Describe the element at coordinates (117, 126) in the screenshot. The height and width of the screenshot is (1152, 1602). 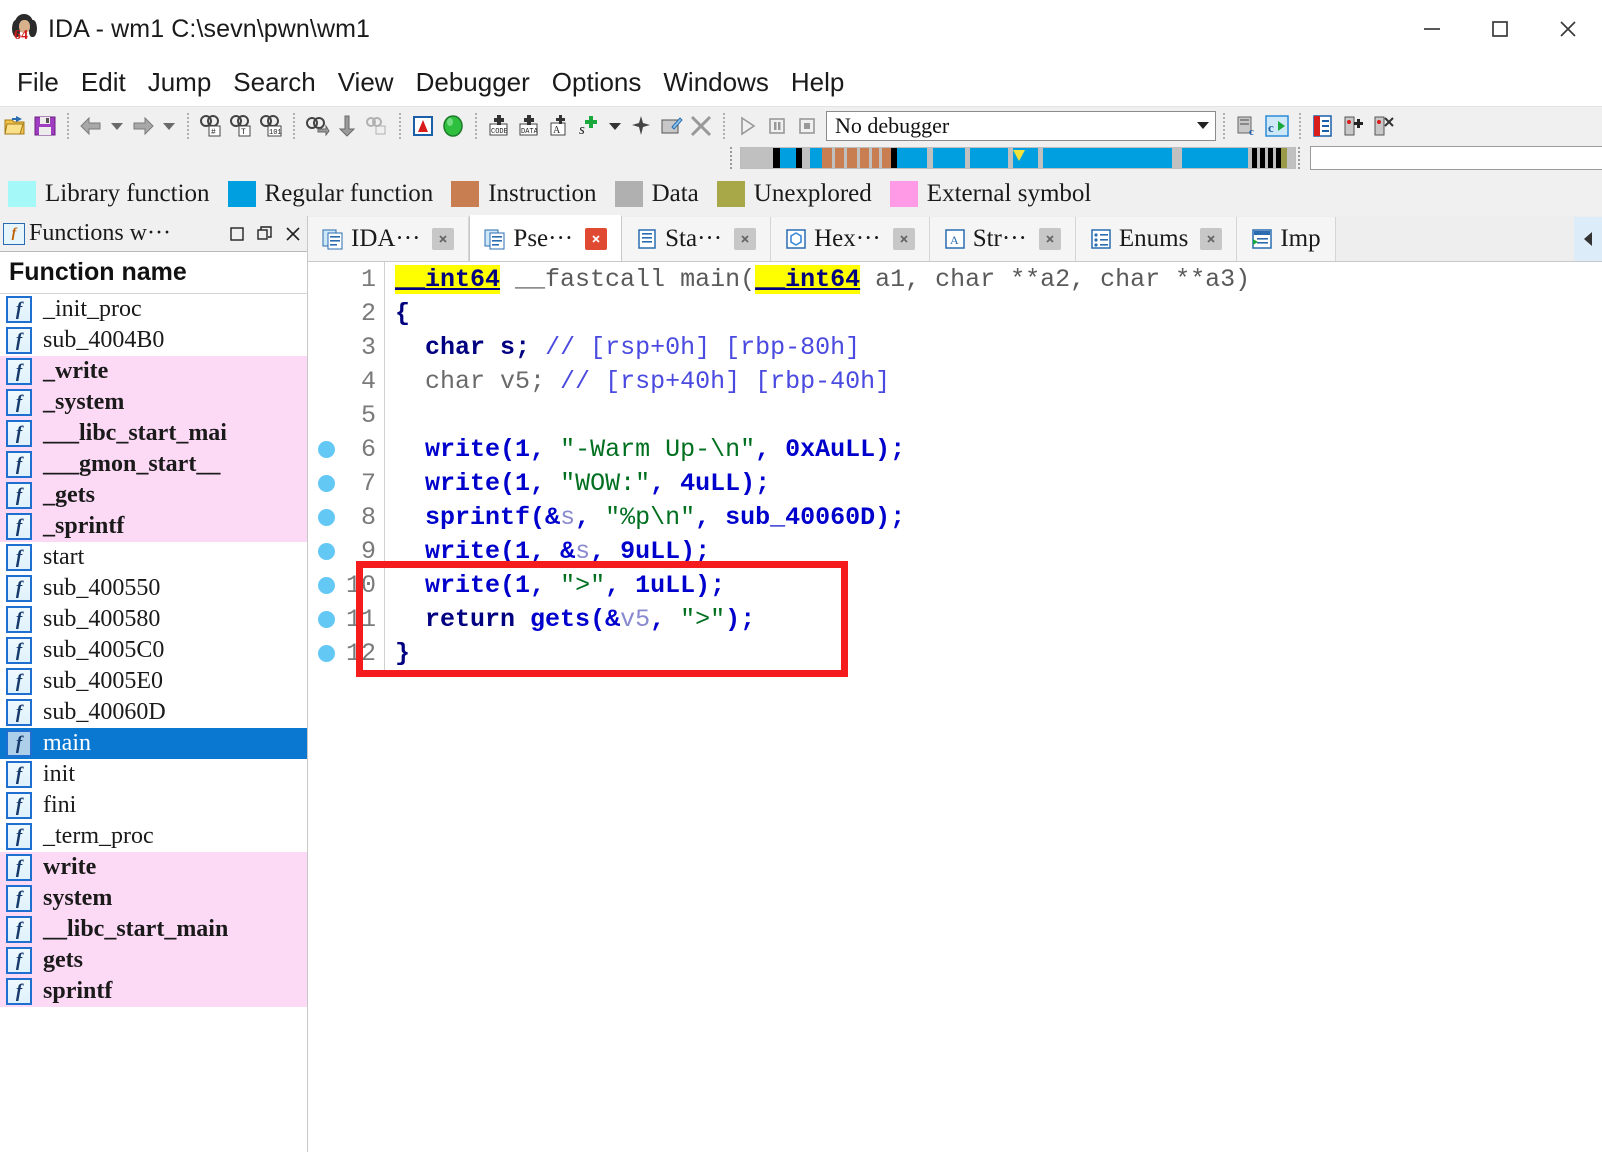
I see `navigate-back-dropdown-icon` at that location.